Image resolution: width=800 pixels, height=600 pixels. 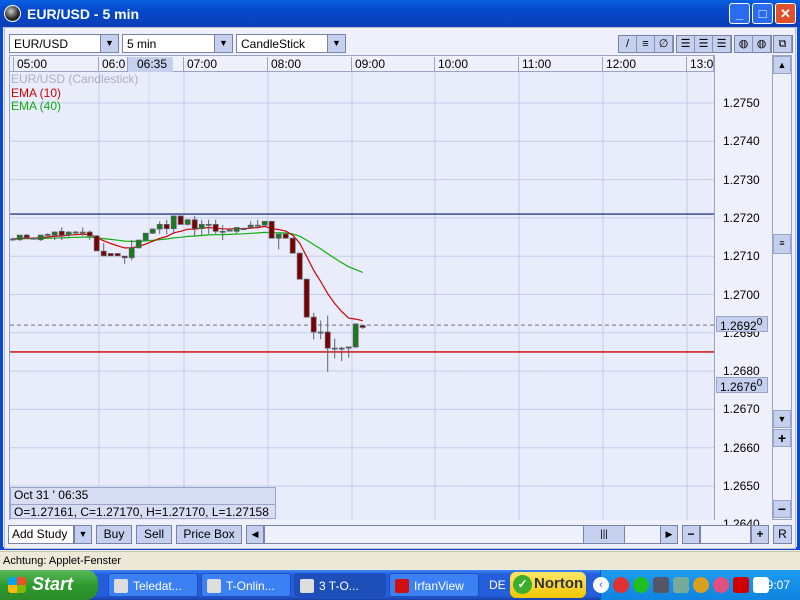 I want to click on symbol-value: EUR/USD, so click(x=41, y=44).